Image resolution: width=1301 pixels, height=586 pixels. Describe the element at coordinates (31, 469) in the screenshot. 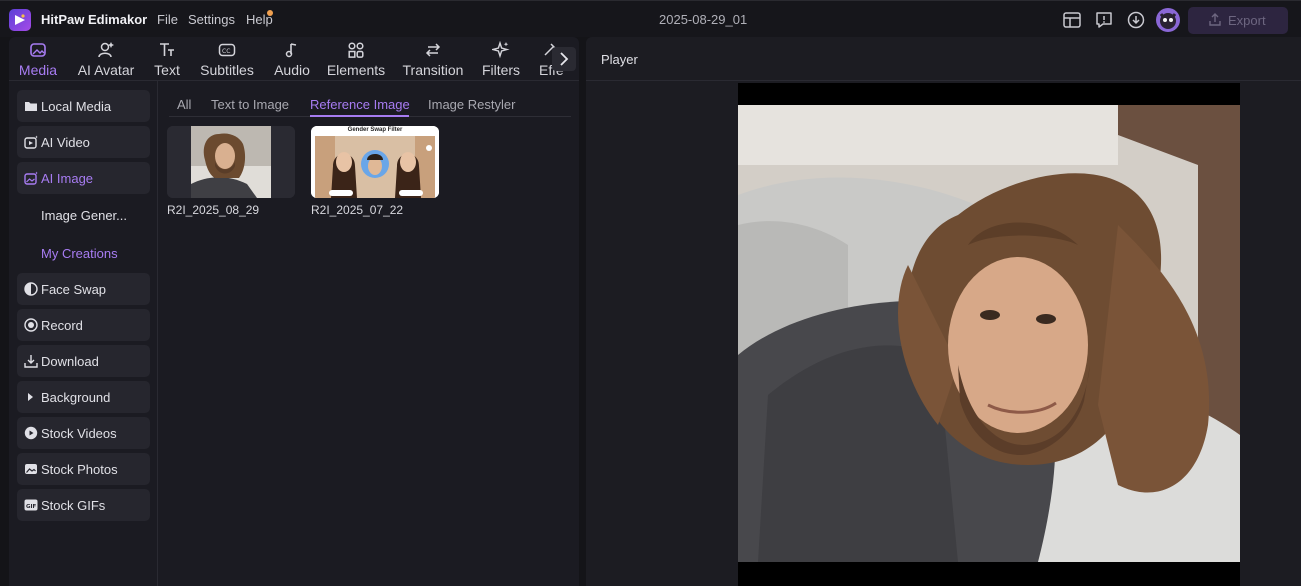

I see `photo-icon` at that location.